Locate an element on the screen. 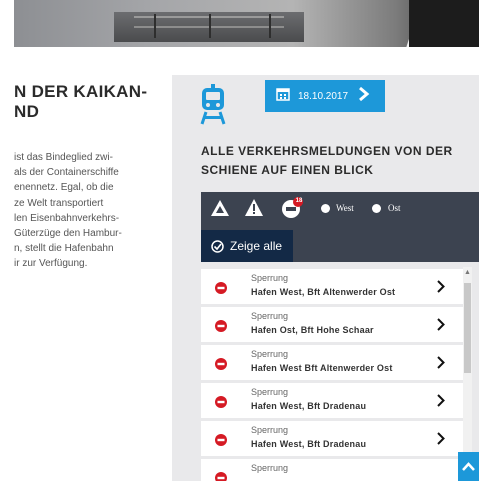  show-all-label: Zeige alle is located at coordinates (256, 246).